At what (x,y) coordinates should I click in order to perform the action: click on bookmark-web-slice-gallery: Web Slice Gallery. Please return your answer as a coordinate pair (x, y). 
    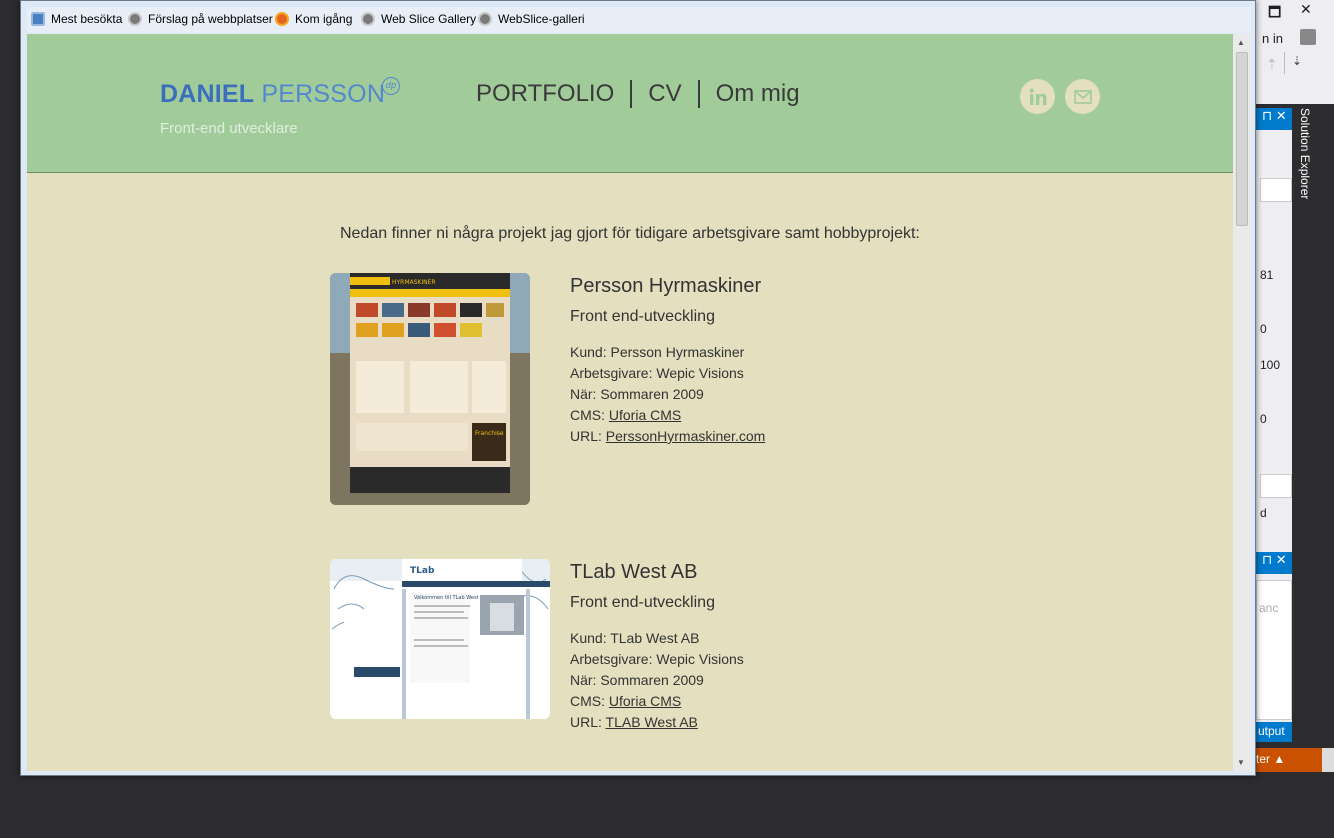
    Looking at the image, I should click on (418, 19).